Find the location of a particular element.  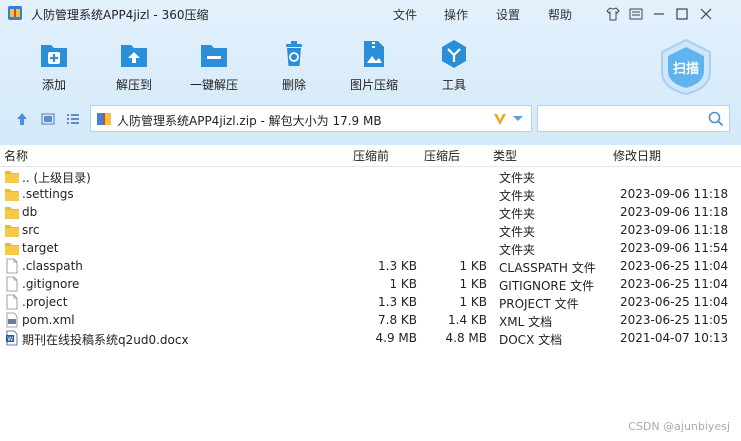

maximize-button is located at coordinates (682, 14).